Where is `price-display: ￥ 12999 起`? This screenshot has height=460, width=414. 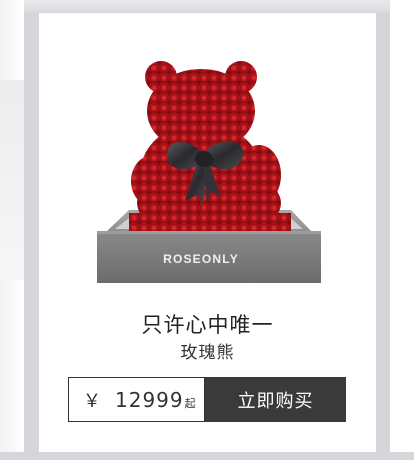
price-display: ￥ 12999 起 is located at coordinates (136, 399).